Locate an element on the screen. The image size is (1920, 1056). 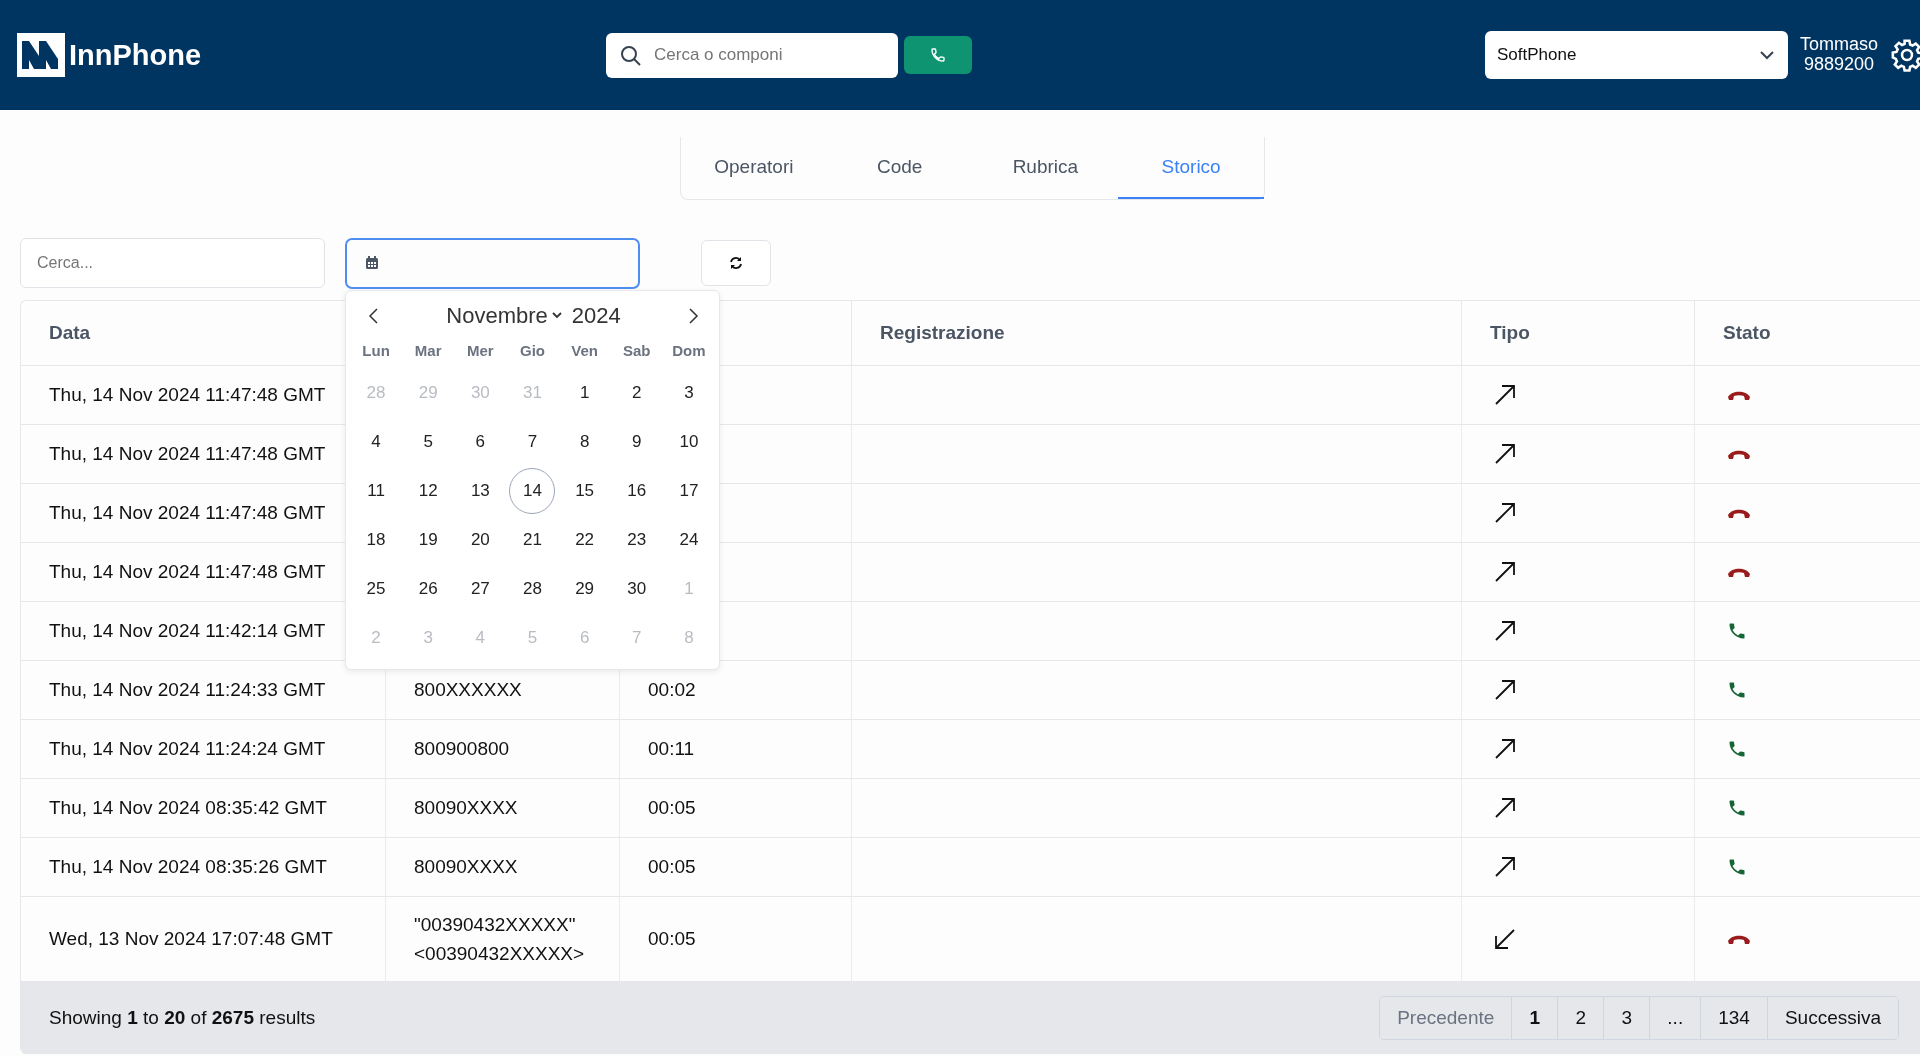
calendar-day: 9 is located at coordinates (636, 441).